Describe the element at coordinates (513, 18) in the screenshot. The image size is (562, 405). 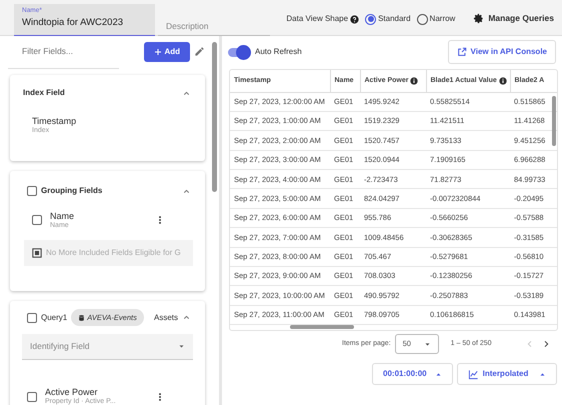
I see `manage-queries-button: Manage Queries` at that location.